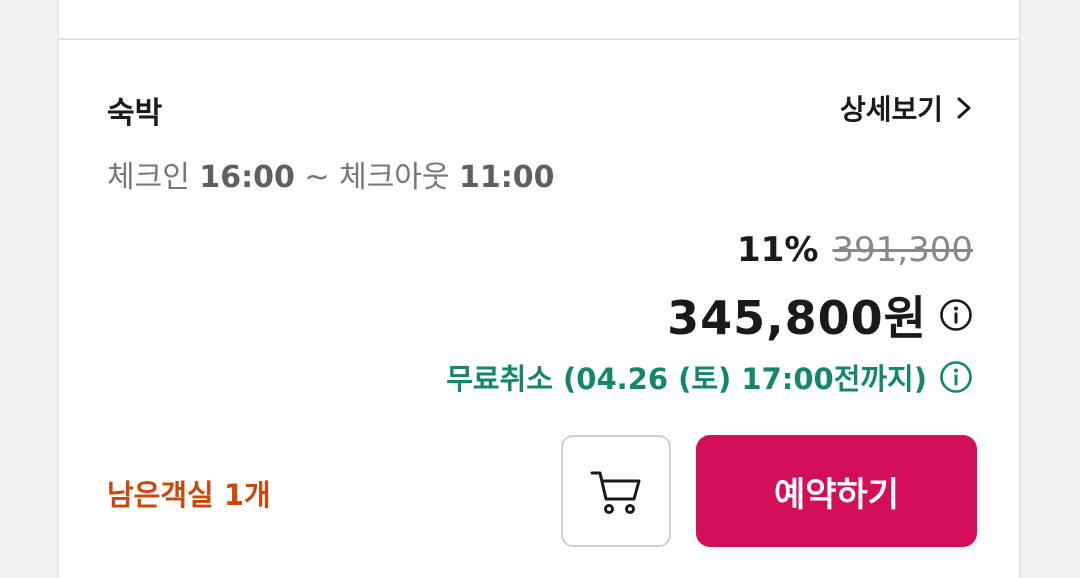 The image size is (1080, 578). I want to click on discount-rate: 11%, so click(778, 250).